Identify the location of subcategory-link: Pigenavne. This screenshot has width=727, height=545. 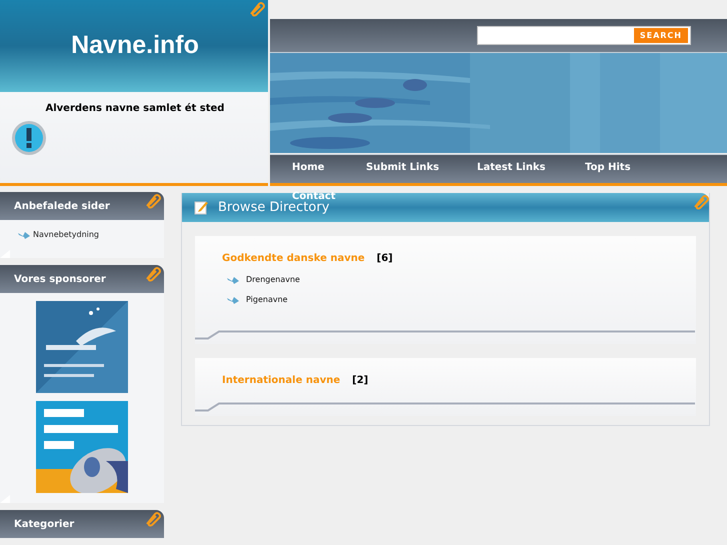
(267, 300).